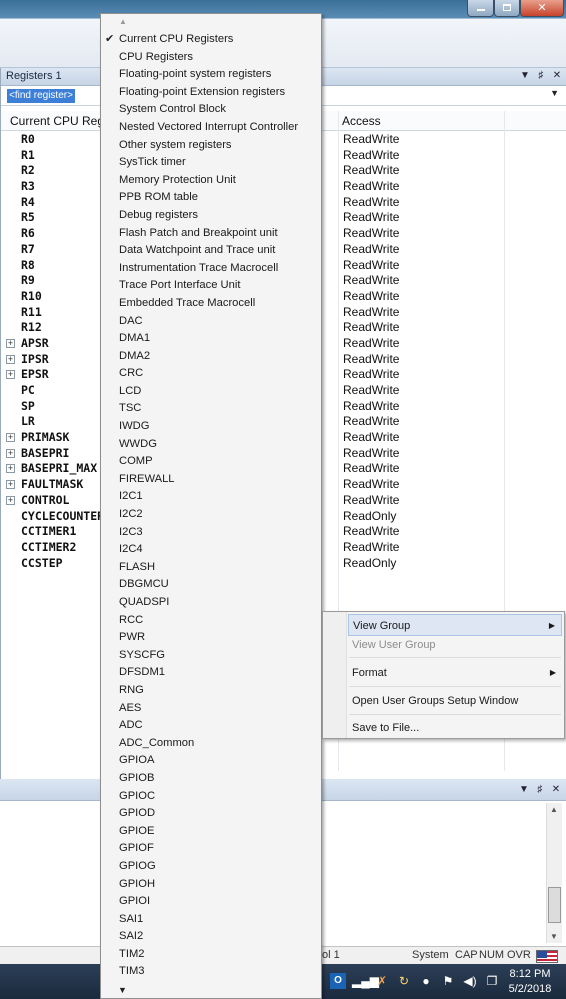  I want to click on register-group-menu-item: I2C2, so click(211, 515).